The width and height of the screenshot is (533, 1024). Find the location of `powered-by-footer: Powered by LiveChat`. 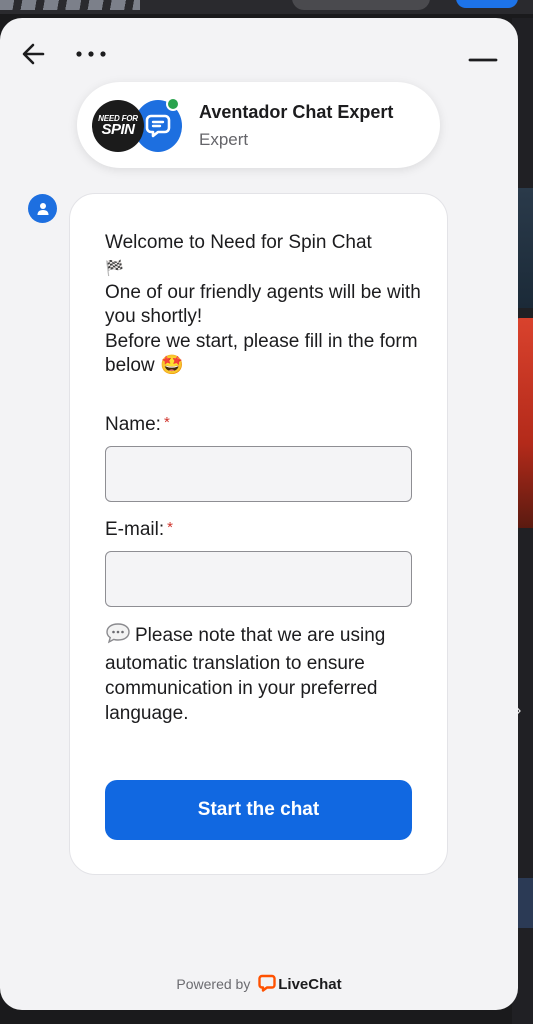

powered-by-footer: Powered by LiveChat is located at coordinates (259, 984).